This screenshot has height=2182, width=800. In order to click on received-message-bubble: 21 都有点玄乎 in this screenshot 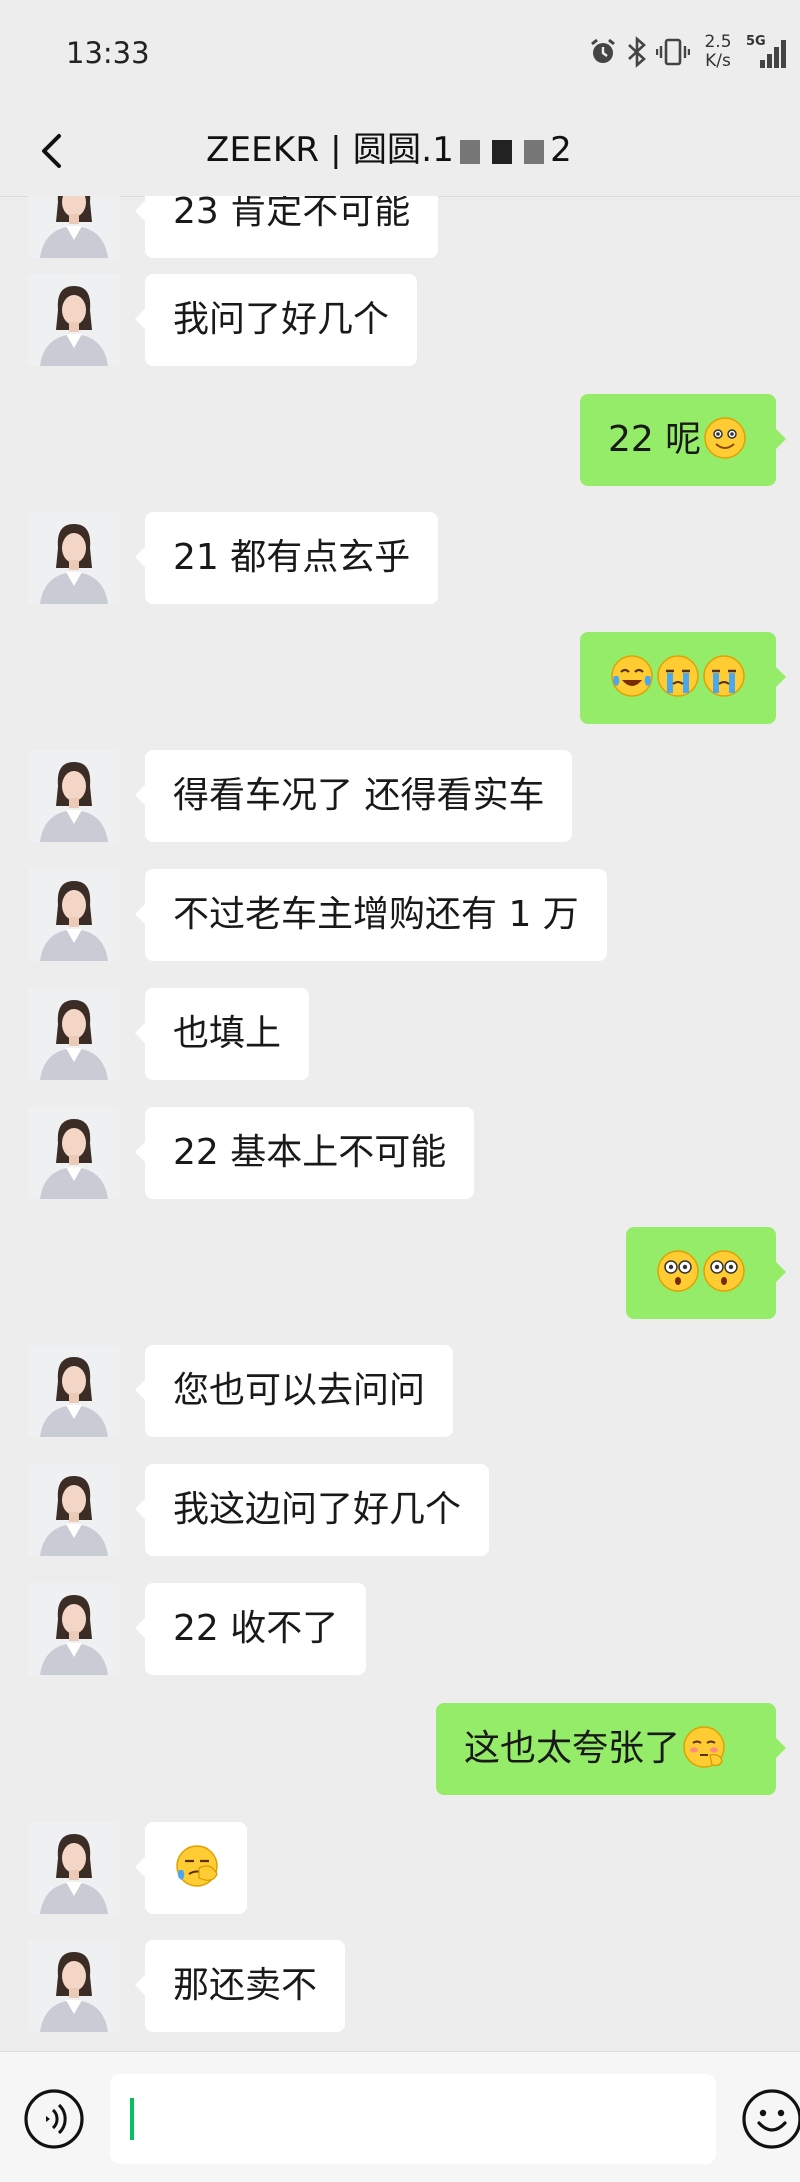, I will do `click(286, 558)`.